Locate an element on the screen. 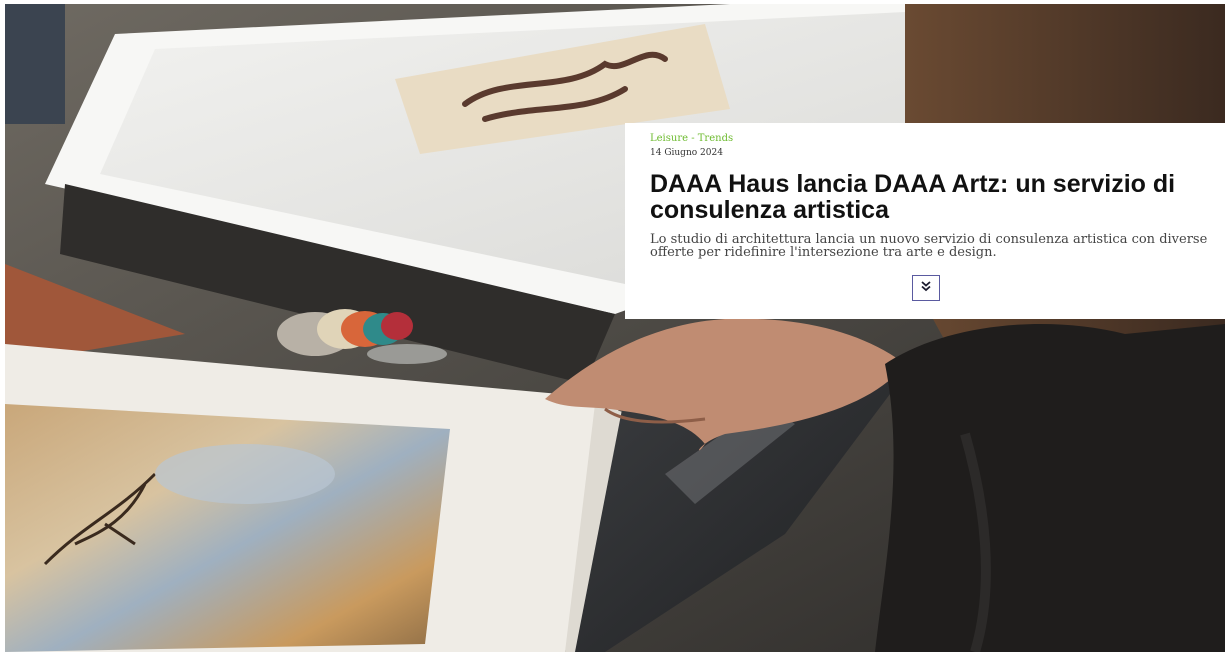  double-chevron-down-icon is located at coordinates (926, 288).